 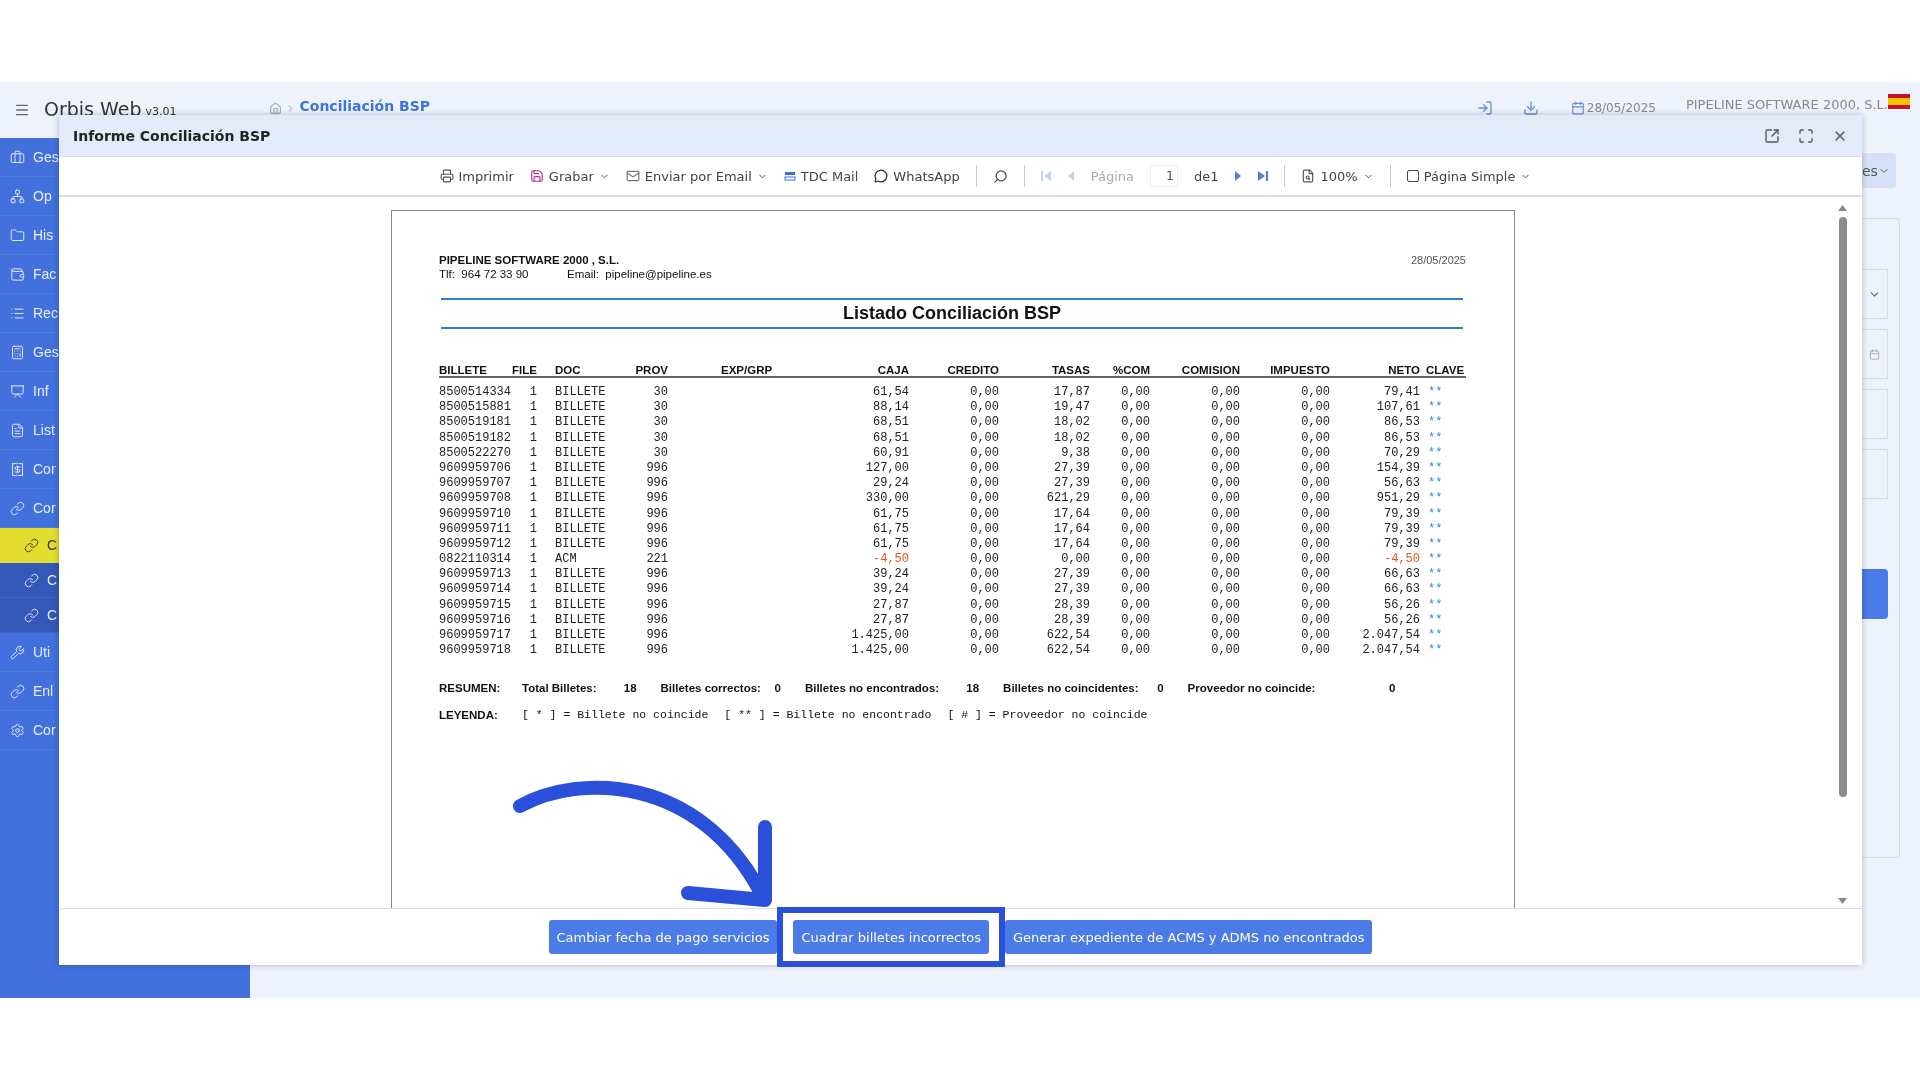 I want to click on popout-icon, so click(x=1772, y=135).